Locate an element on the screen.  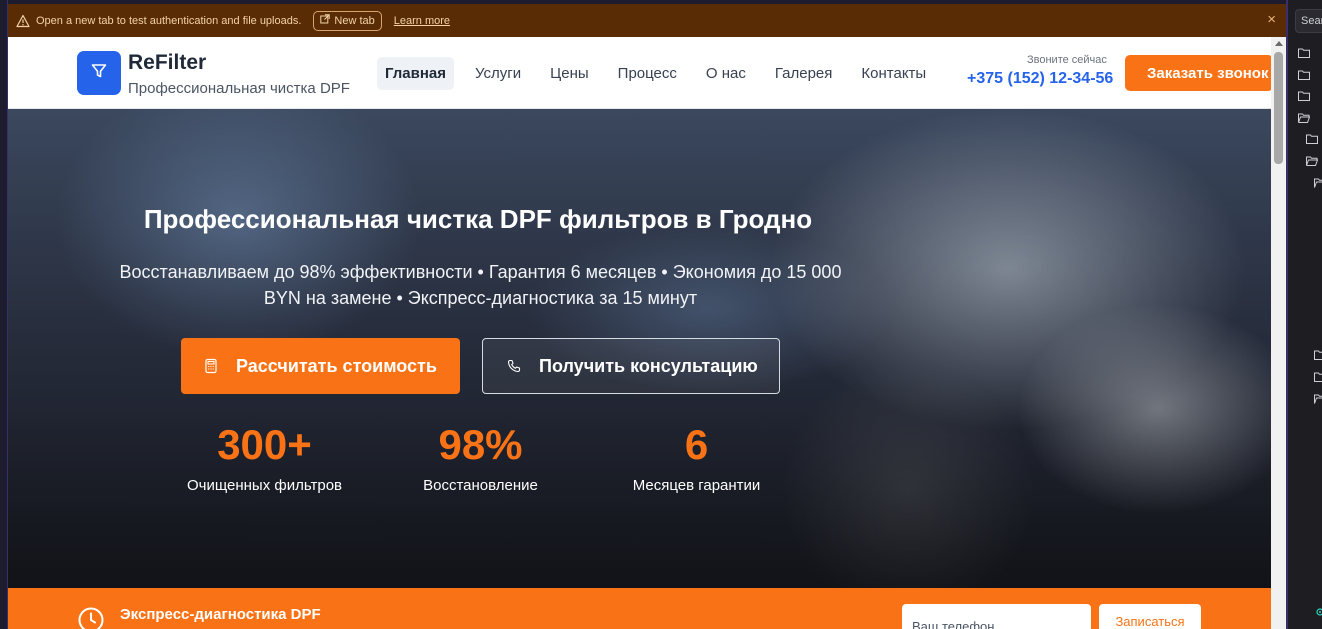
express-diagnostics-bar: Экспресс-диагностика DPF Записаться is located at coordinates (639, 608).